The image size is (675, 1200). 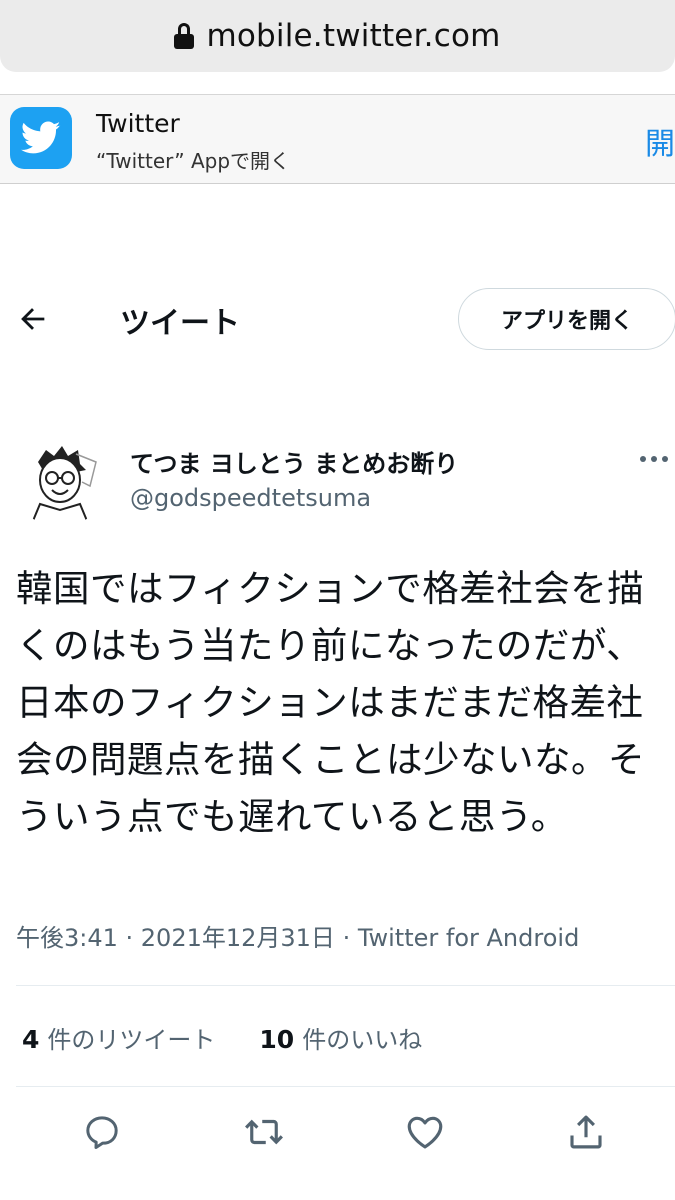 I want to click on reply-icon, so click(x=102, y=1132).